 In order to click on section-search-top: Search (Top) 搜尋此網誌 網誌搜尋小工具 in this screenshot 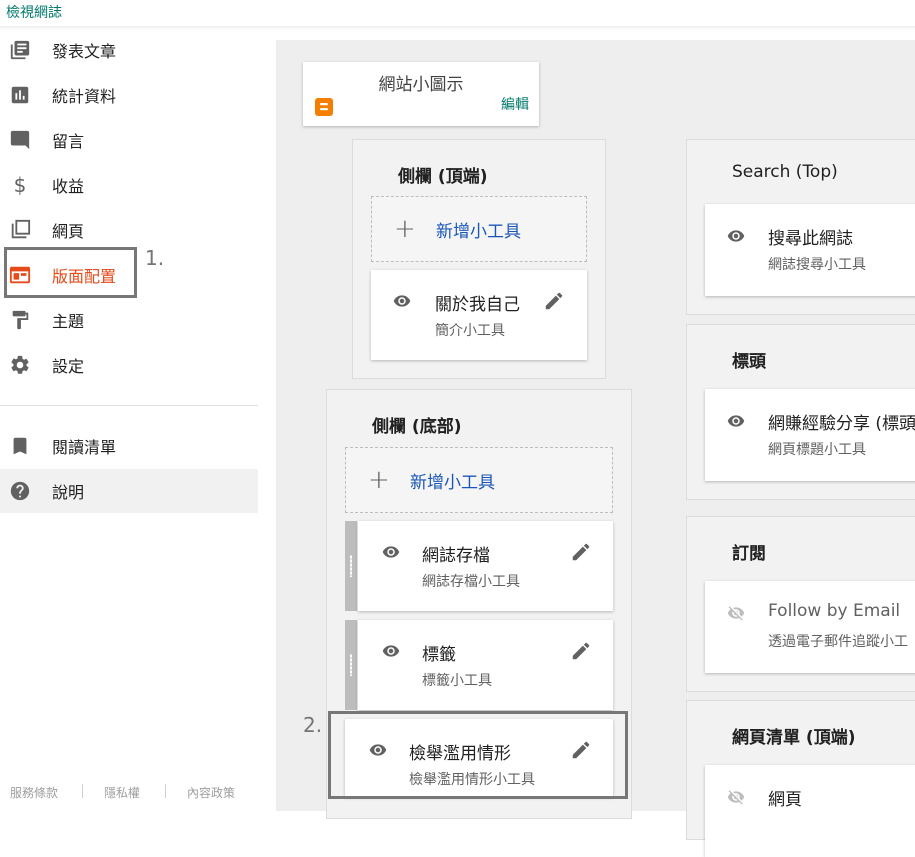, I will do `click(800, 227)`.